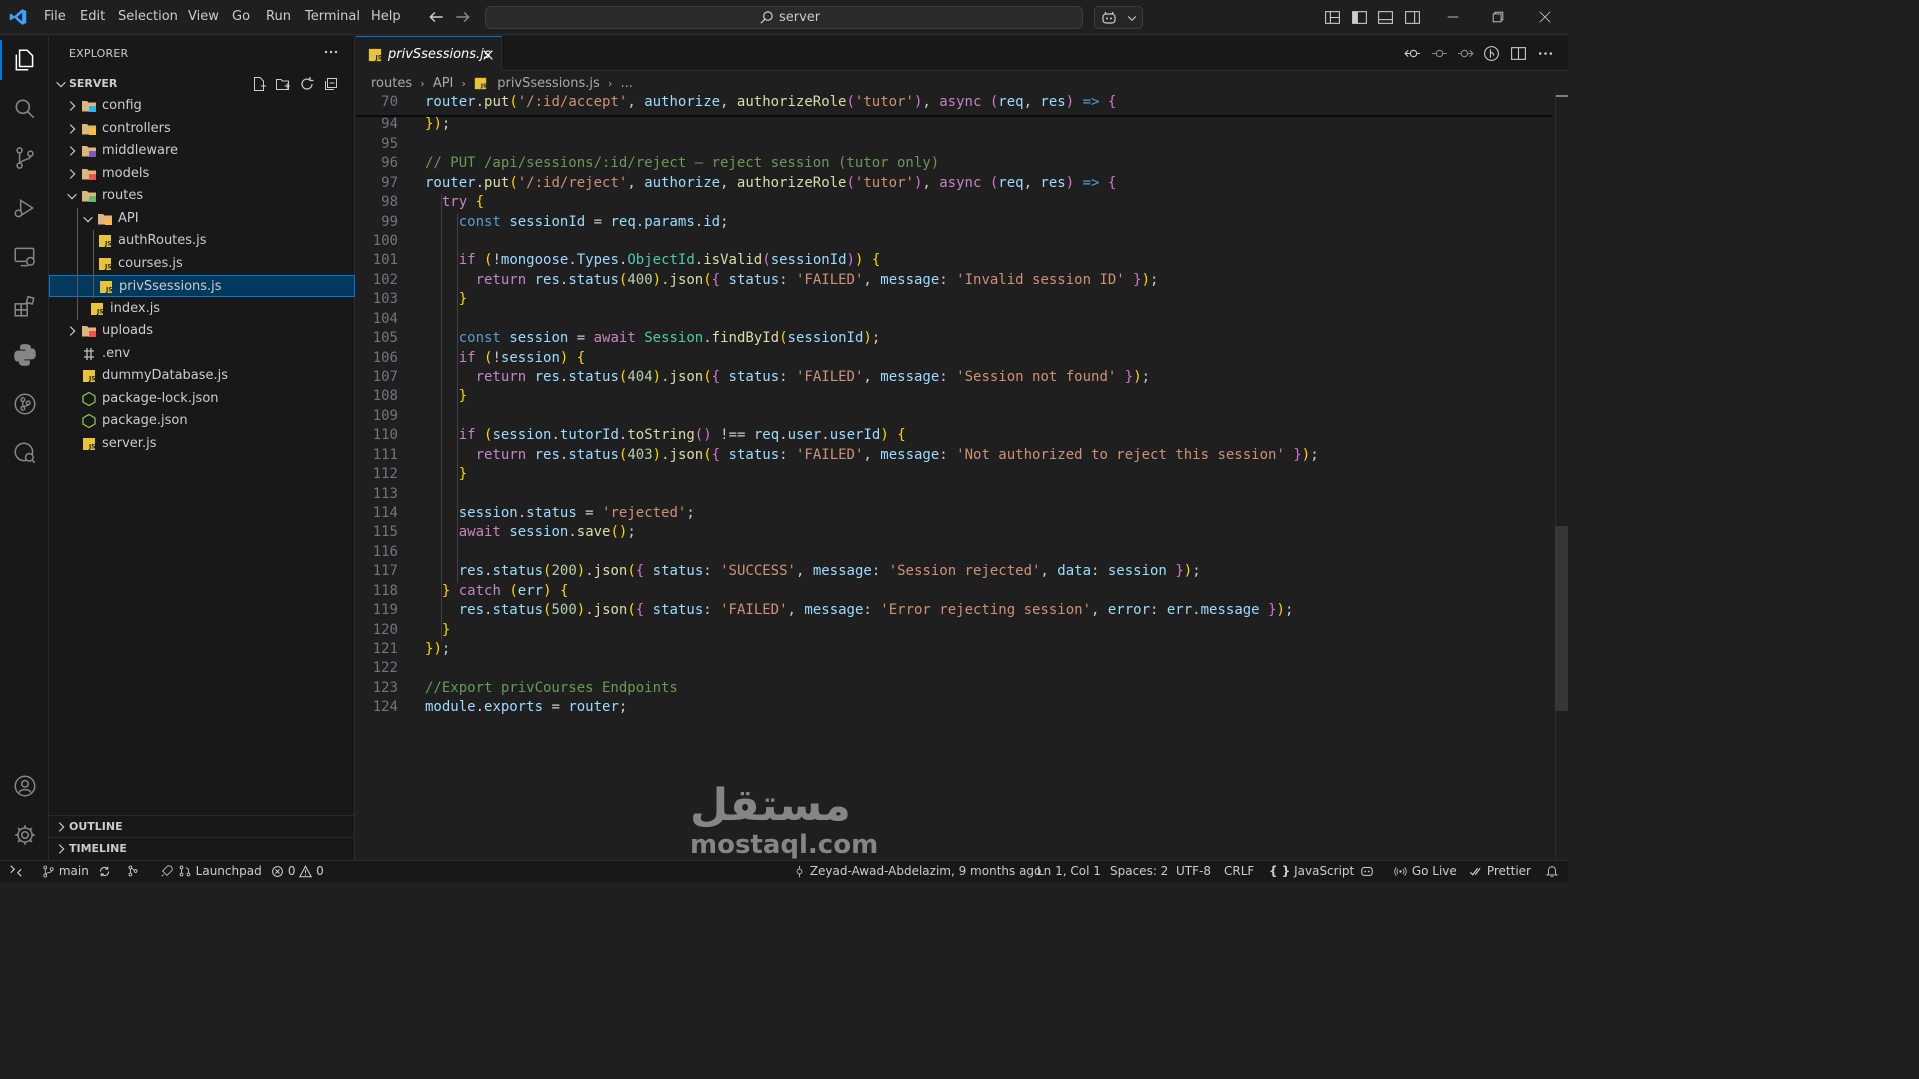 This screenshot has height=1079, width=1919. What do you see at coordinates (1385, 17) in the screenshot?
I see `toggle-panel-icon` at bounding box center [1385, 17].